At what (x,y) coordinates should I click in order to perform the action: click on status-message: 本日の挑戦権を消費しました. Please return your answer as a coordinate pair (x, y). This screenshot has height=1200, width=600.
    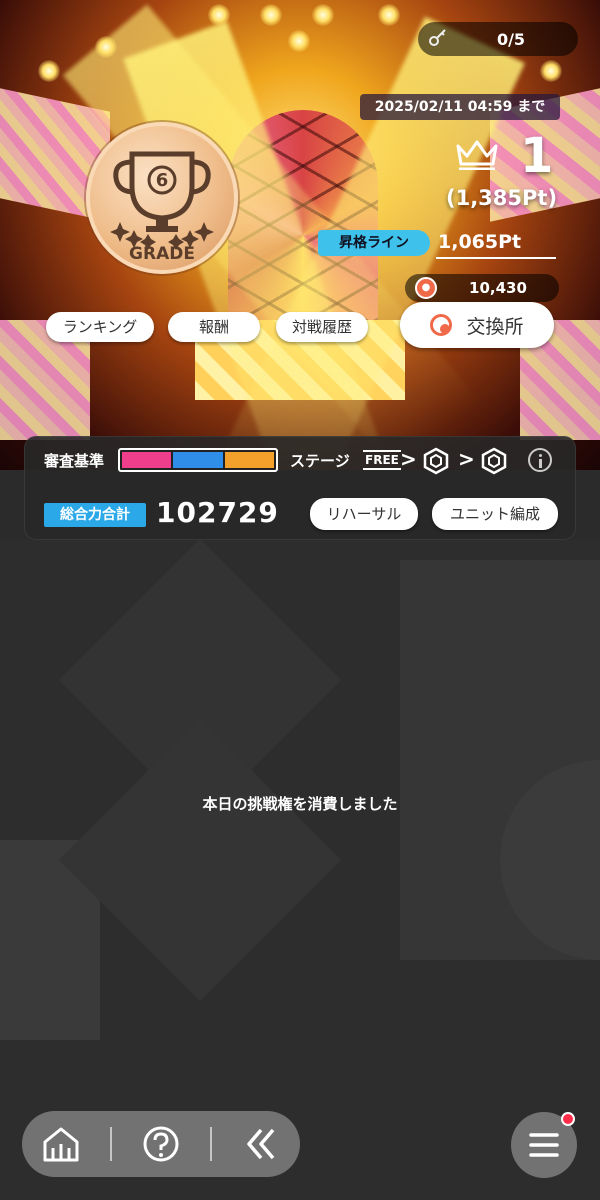
    Looking at the image, I should click on (300, 804).